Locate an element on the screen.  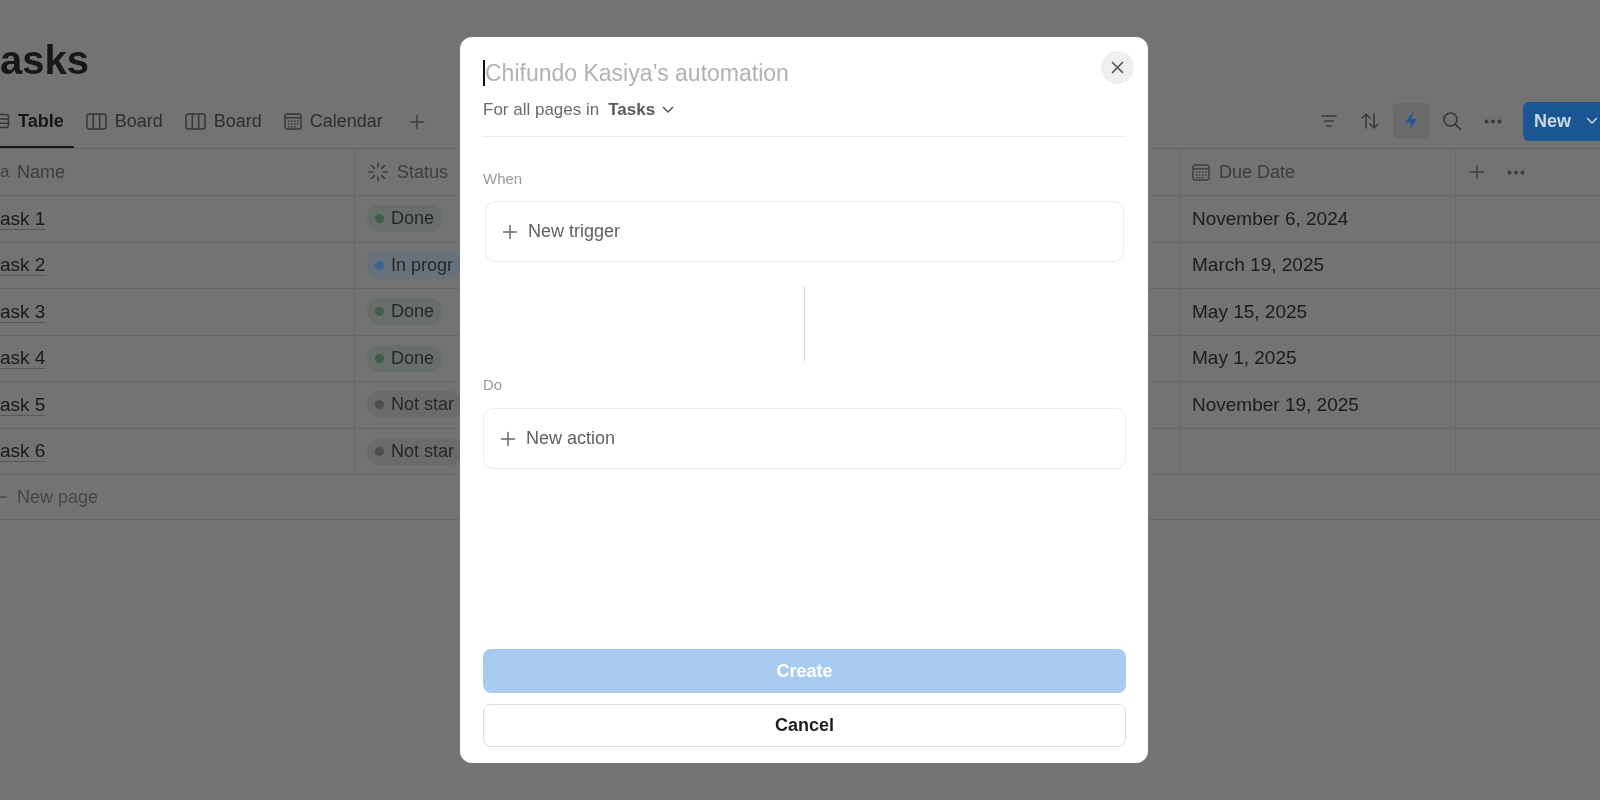
page-link: ask 4 is located at coordinates (23, 358).